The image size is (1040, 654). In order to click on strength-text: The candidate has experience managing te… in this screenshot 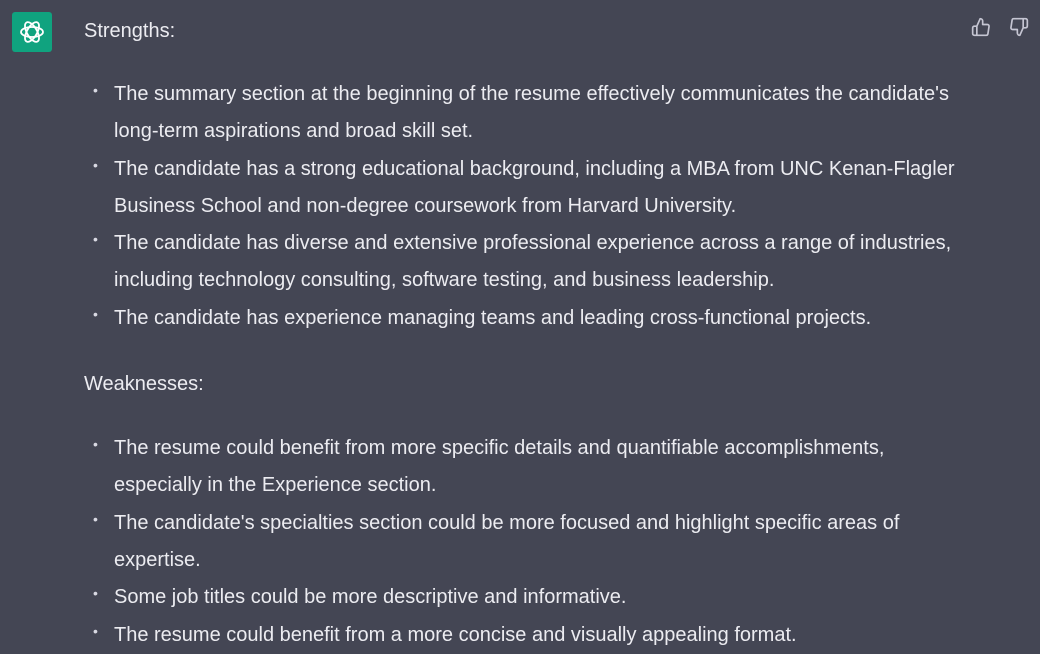, I will do `click(493, 317)`.